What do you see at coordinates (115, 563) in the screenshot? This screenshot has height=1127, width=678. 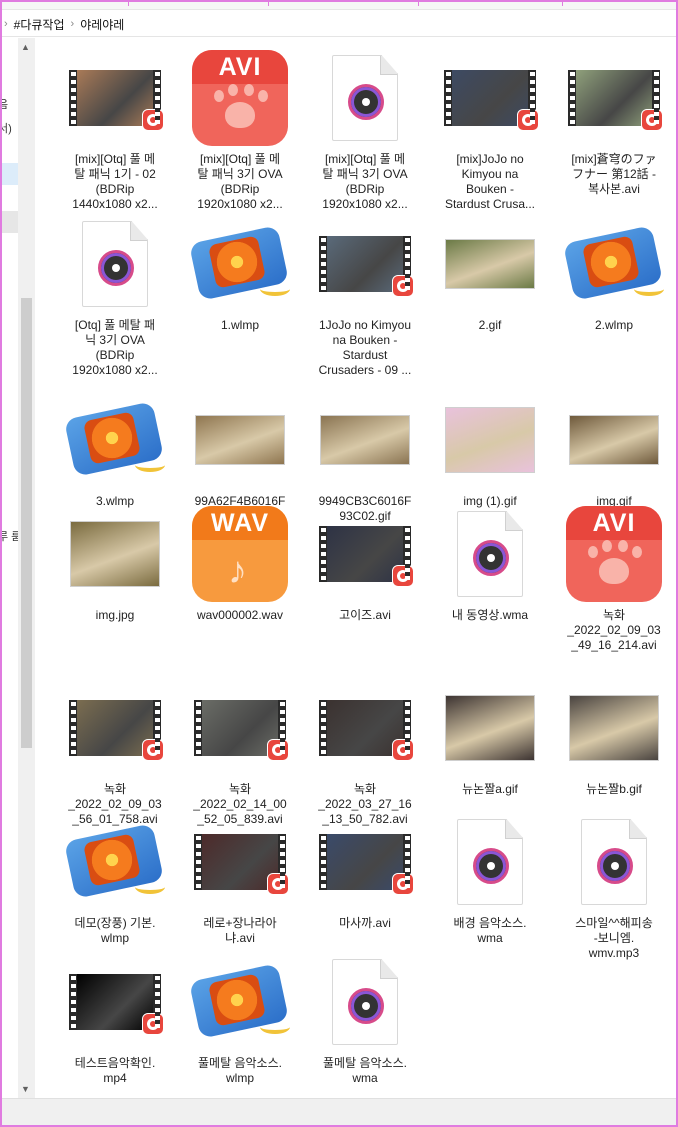 I see `file-item: img.jpg` at bounding box center [115, 563].